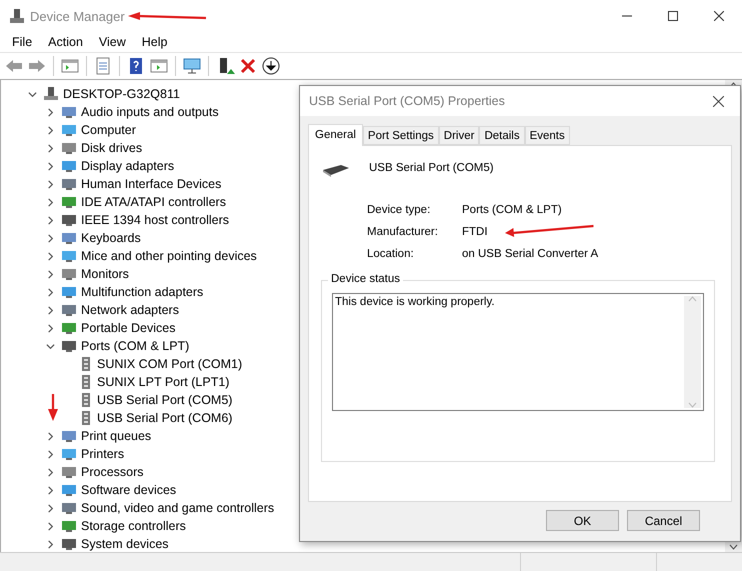 Image resolution: width=742 pixels, height=571 pixels. Describe the element at coordinates (105, 274) in the screenshot. I see `tree-item: Monitors` at that location.